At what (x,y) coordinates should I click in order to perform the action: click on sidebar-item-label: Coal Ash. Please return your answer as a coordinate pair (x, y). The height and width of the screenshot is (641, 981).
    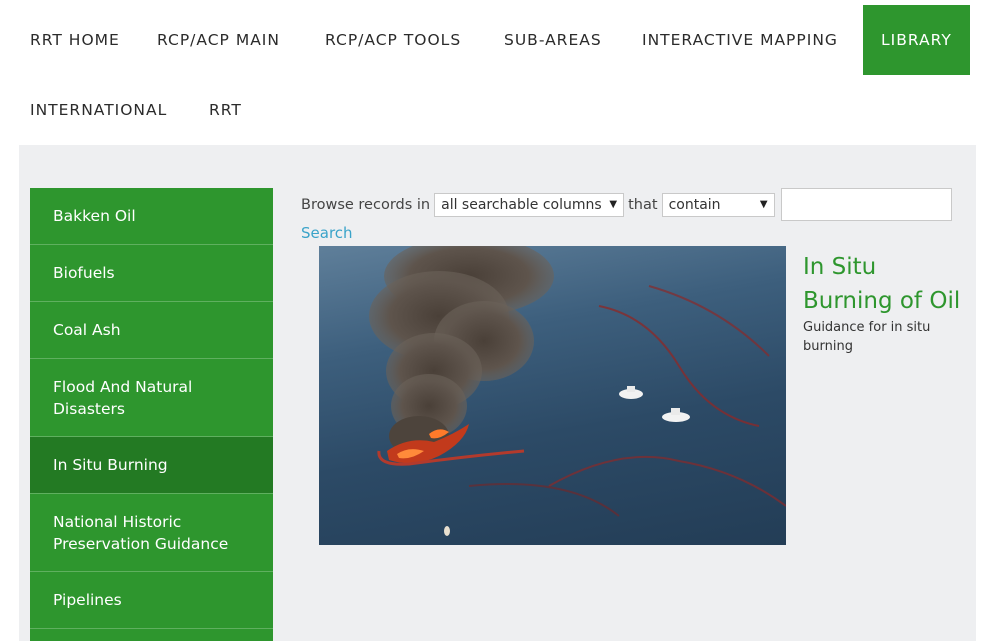
    Looking at the image, I should click on (87, 330).